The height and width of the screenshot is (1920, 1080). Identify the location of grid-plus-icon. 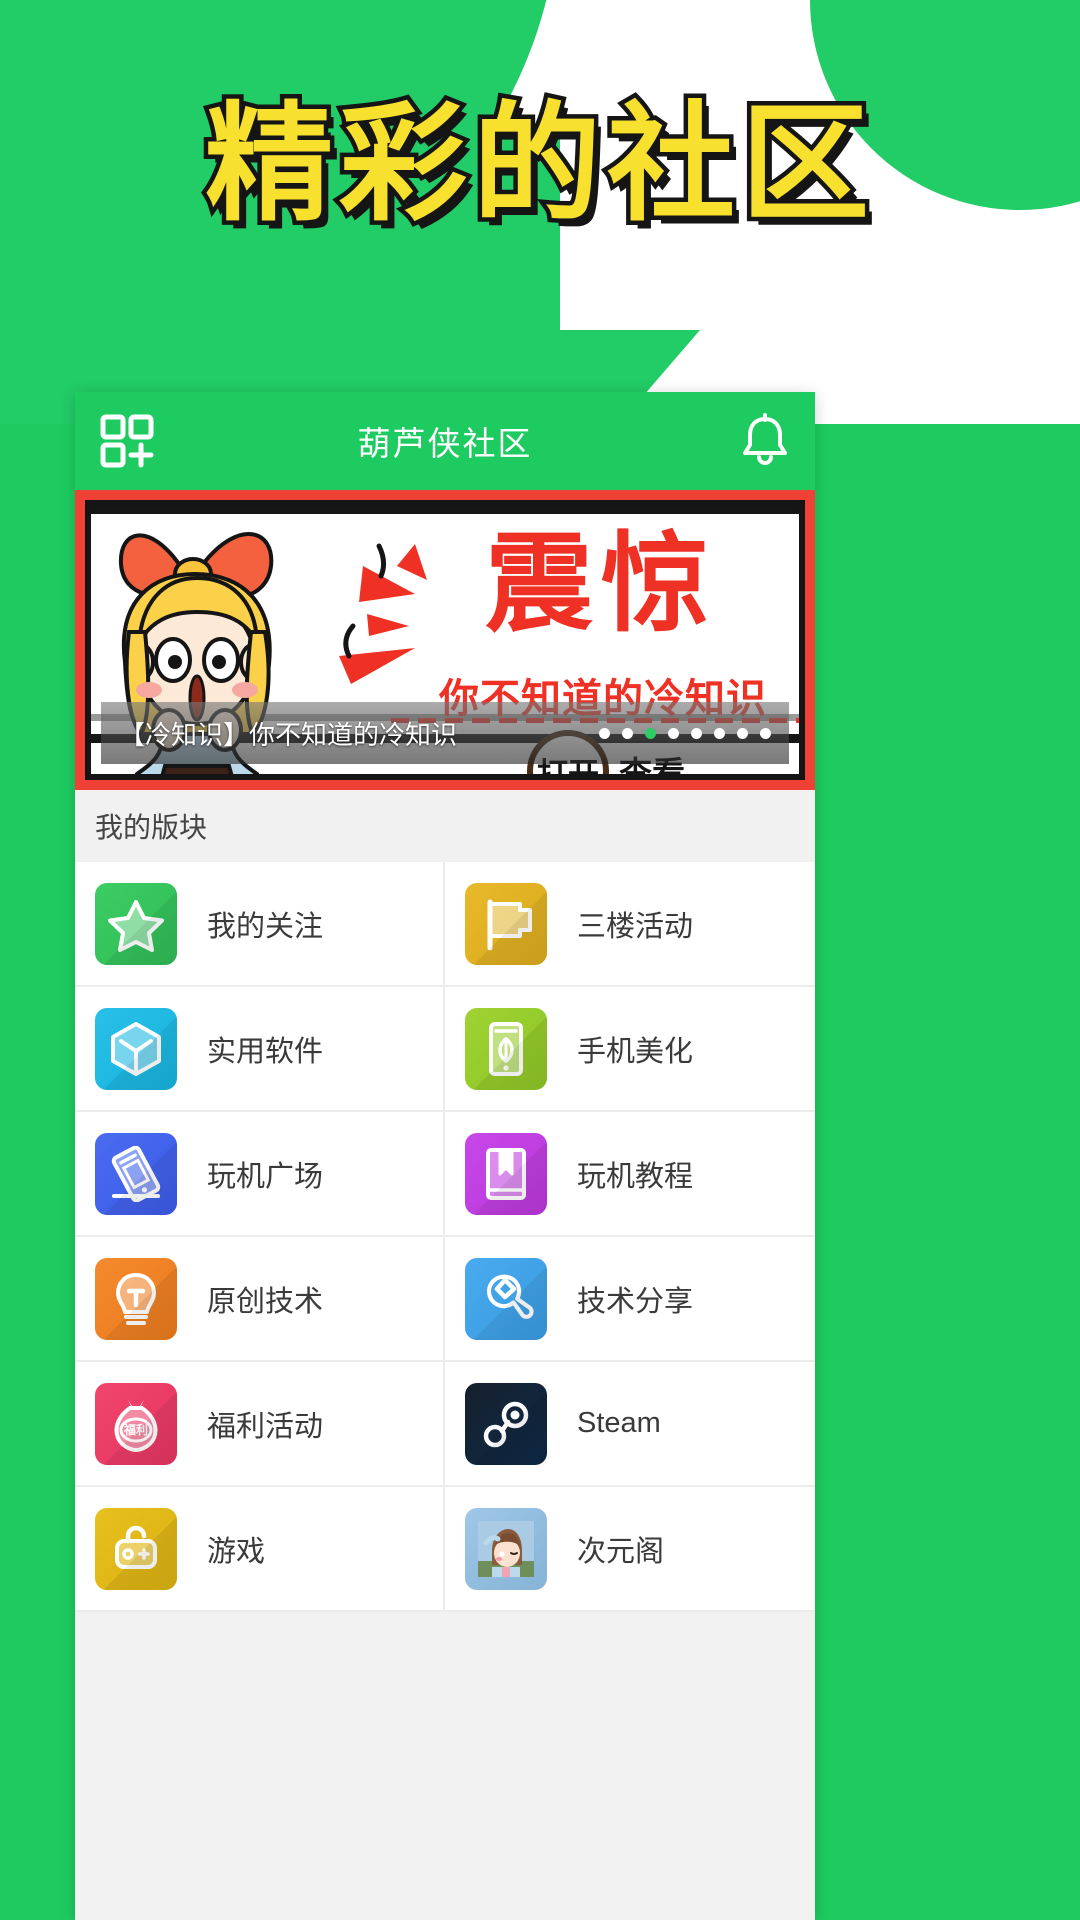
(127, 441).